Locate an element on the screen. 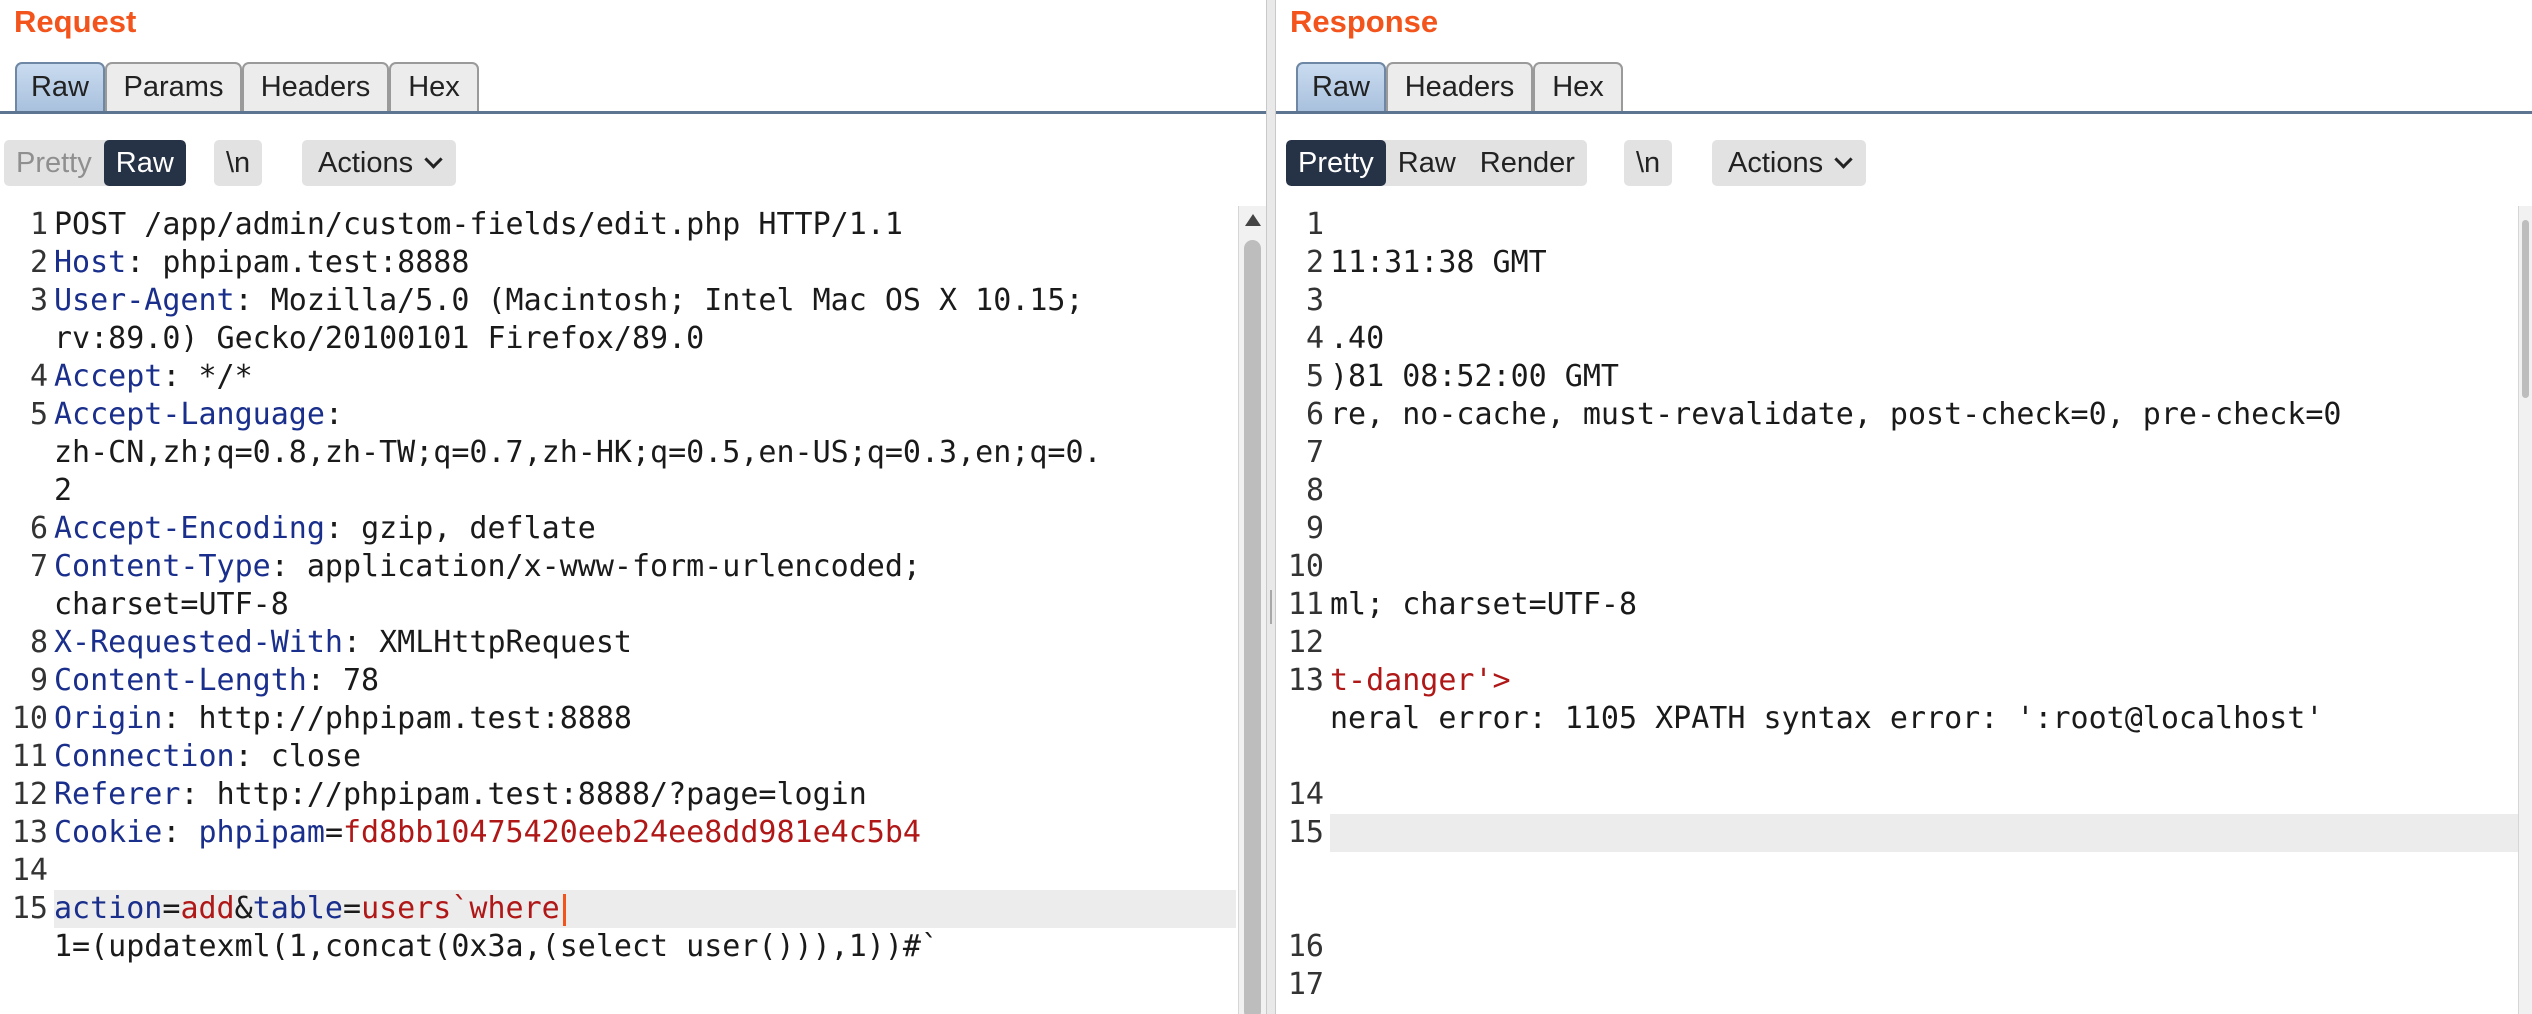  request-scroll-thumb is located at coordinates (1252, 627).